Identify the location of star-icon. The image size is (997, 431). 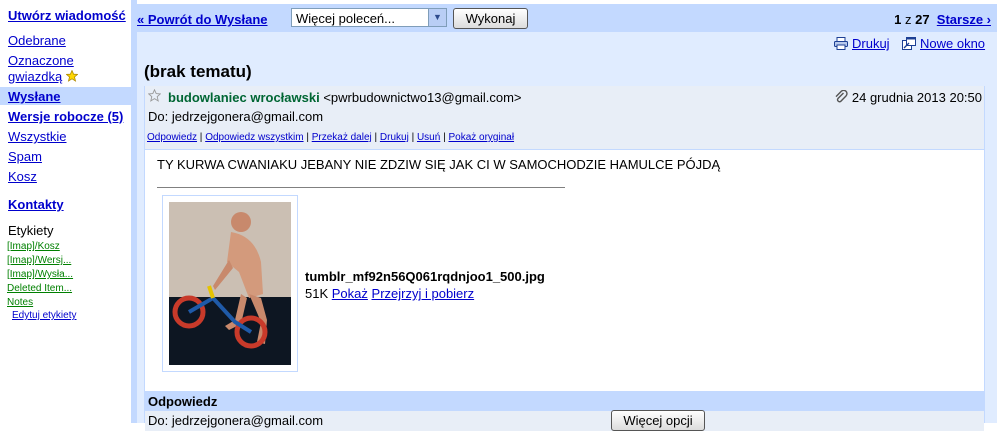
(72, 75).